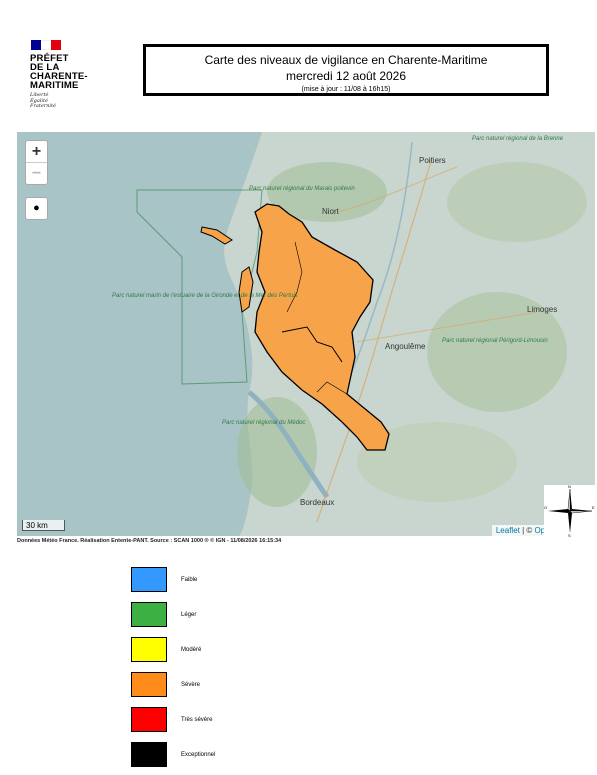 The height and width of the screenshot is (775, 597). What do you see at coordinates (569, 487) in the screenshot?
I see `svg-text: N` at bounding box center [569, 487].